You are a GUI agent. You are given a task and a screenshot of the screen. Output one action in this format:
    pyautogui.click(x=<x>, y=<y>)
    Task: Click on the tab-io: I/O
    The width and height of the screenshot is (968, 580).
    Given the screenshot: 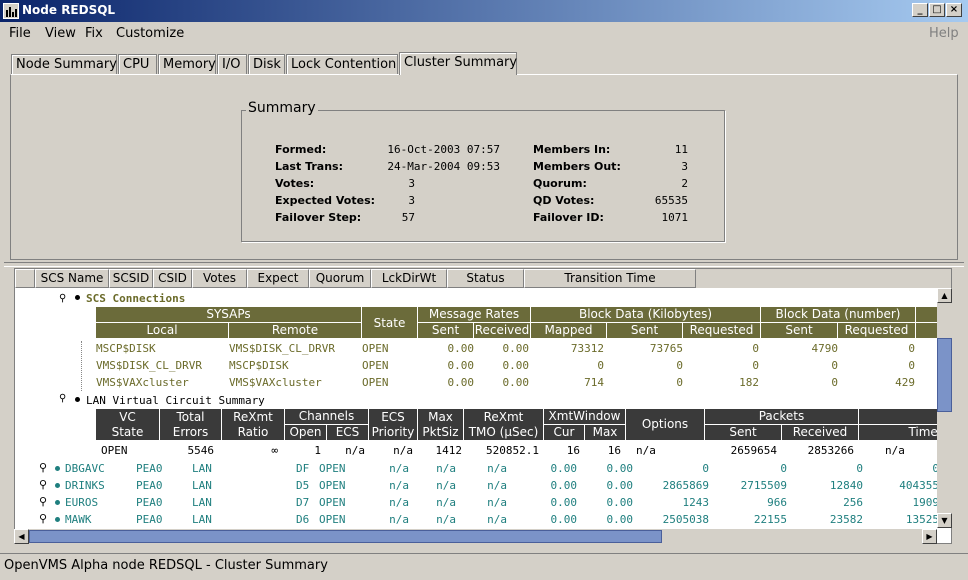 What is the action you would take?
    pyautogui.click(x=232, y=64)
    